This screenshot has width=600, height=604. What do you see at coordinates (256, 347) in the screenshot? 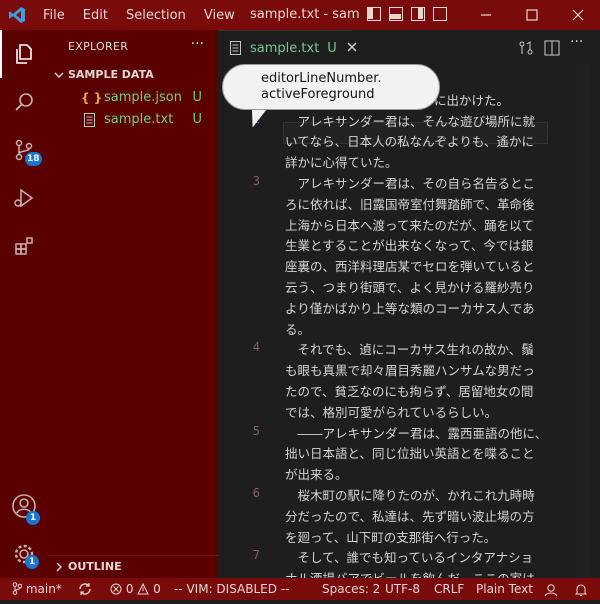
I see `line-number: 4` at bounding box center [256, 347].